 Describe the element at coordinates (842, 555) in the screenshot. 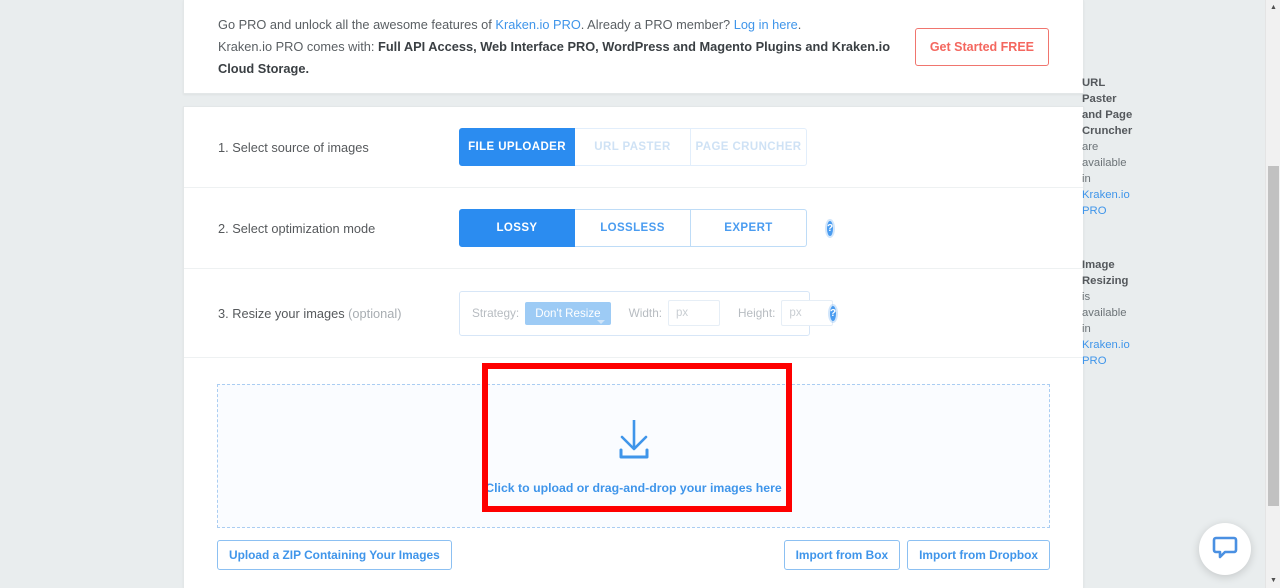

I see `import-from-box-button: Import from Box` at that location.